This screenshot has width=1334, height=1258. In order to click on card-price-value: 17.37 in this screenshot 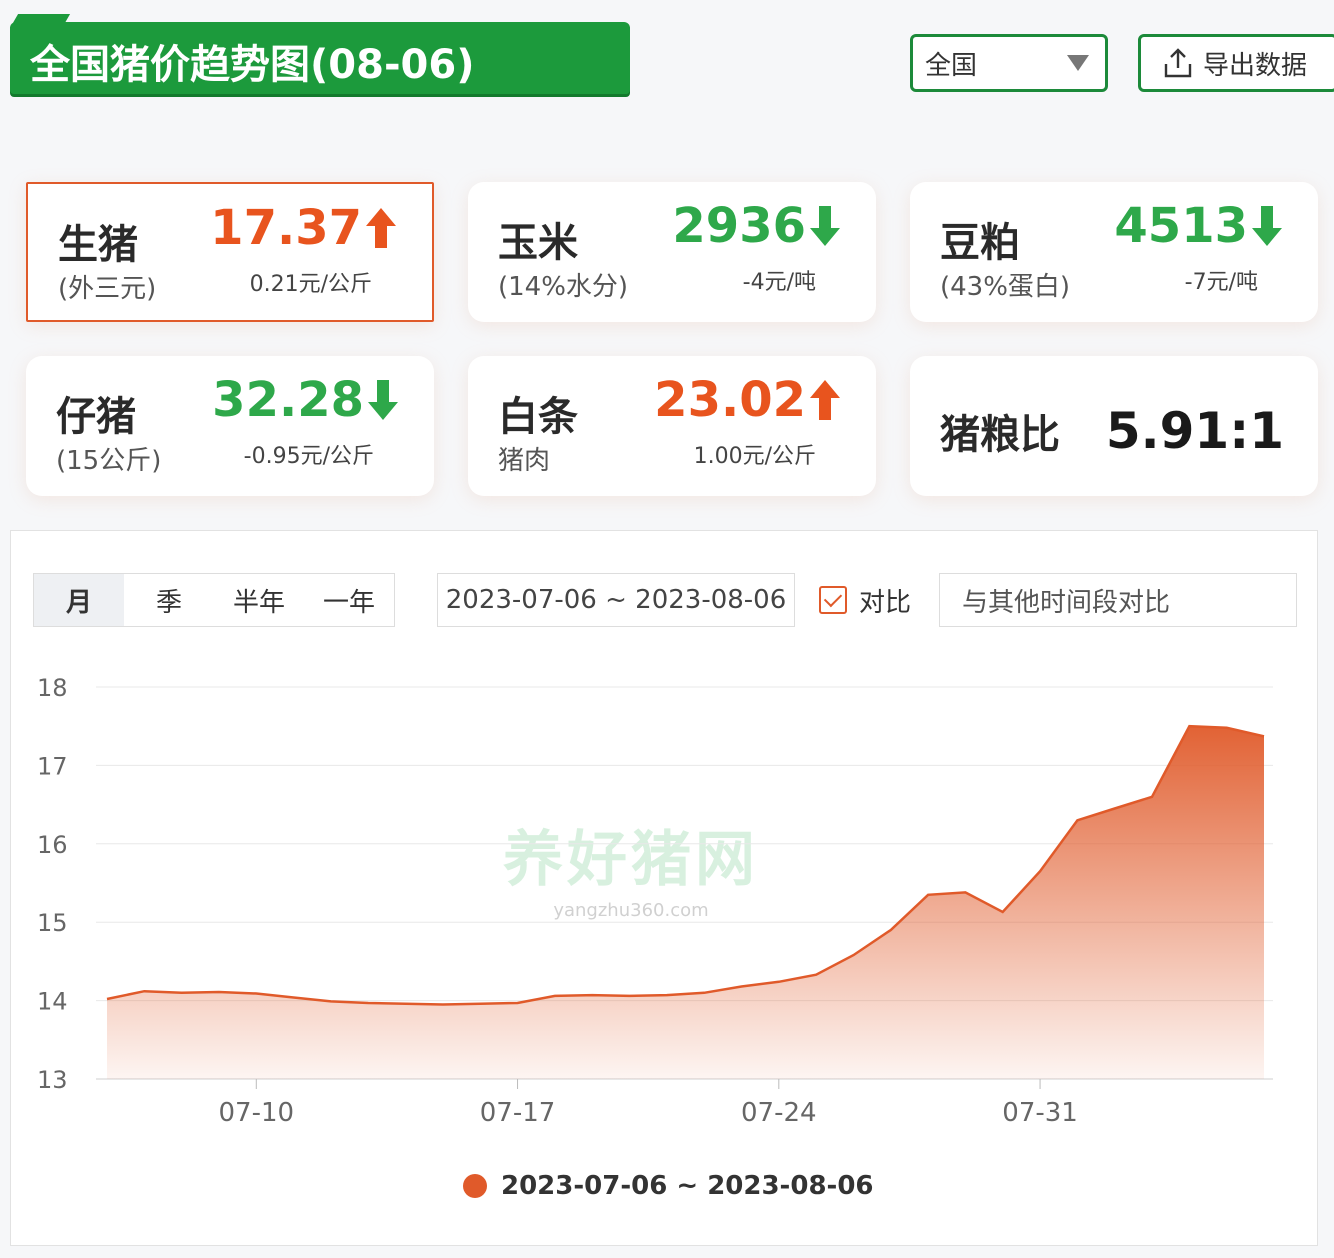, I will do `click(286, 228)`.